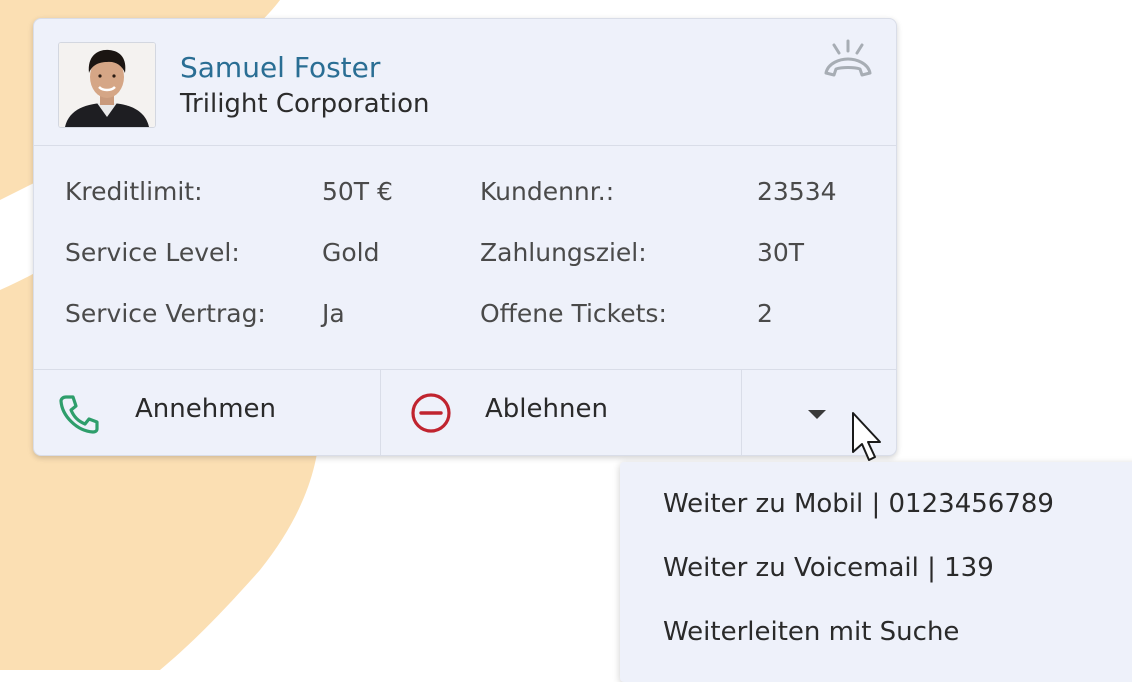  What do you see at coordinates (573, 313) in the screenshot?
I see `detail-label-offene-tickets: Offene Tickets:` at bounding box center [573, 313].